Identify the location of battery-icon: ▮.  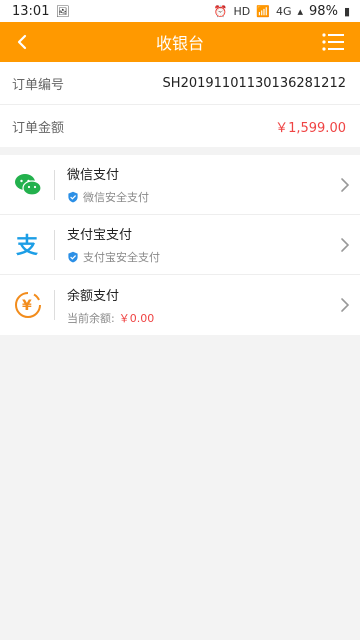
(346, 11).